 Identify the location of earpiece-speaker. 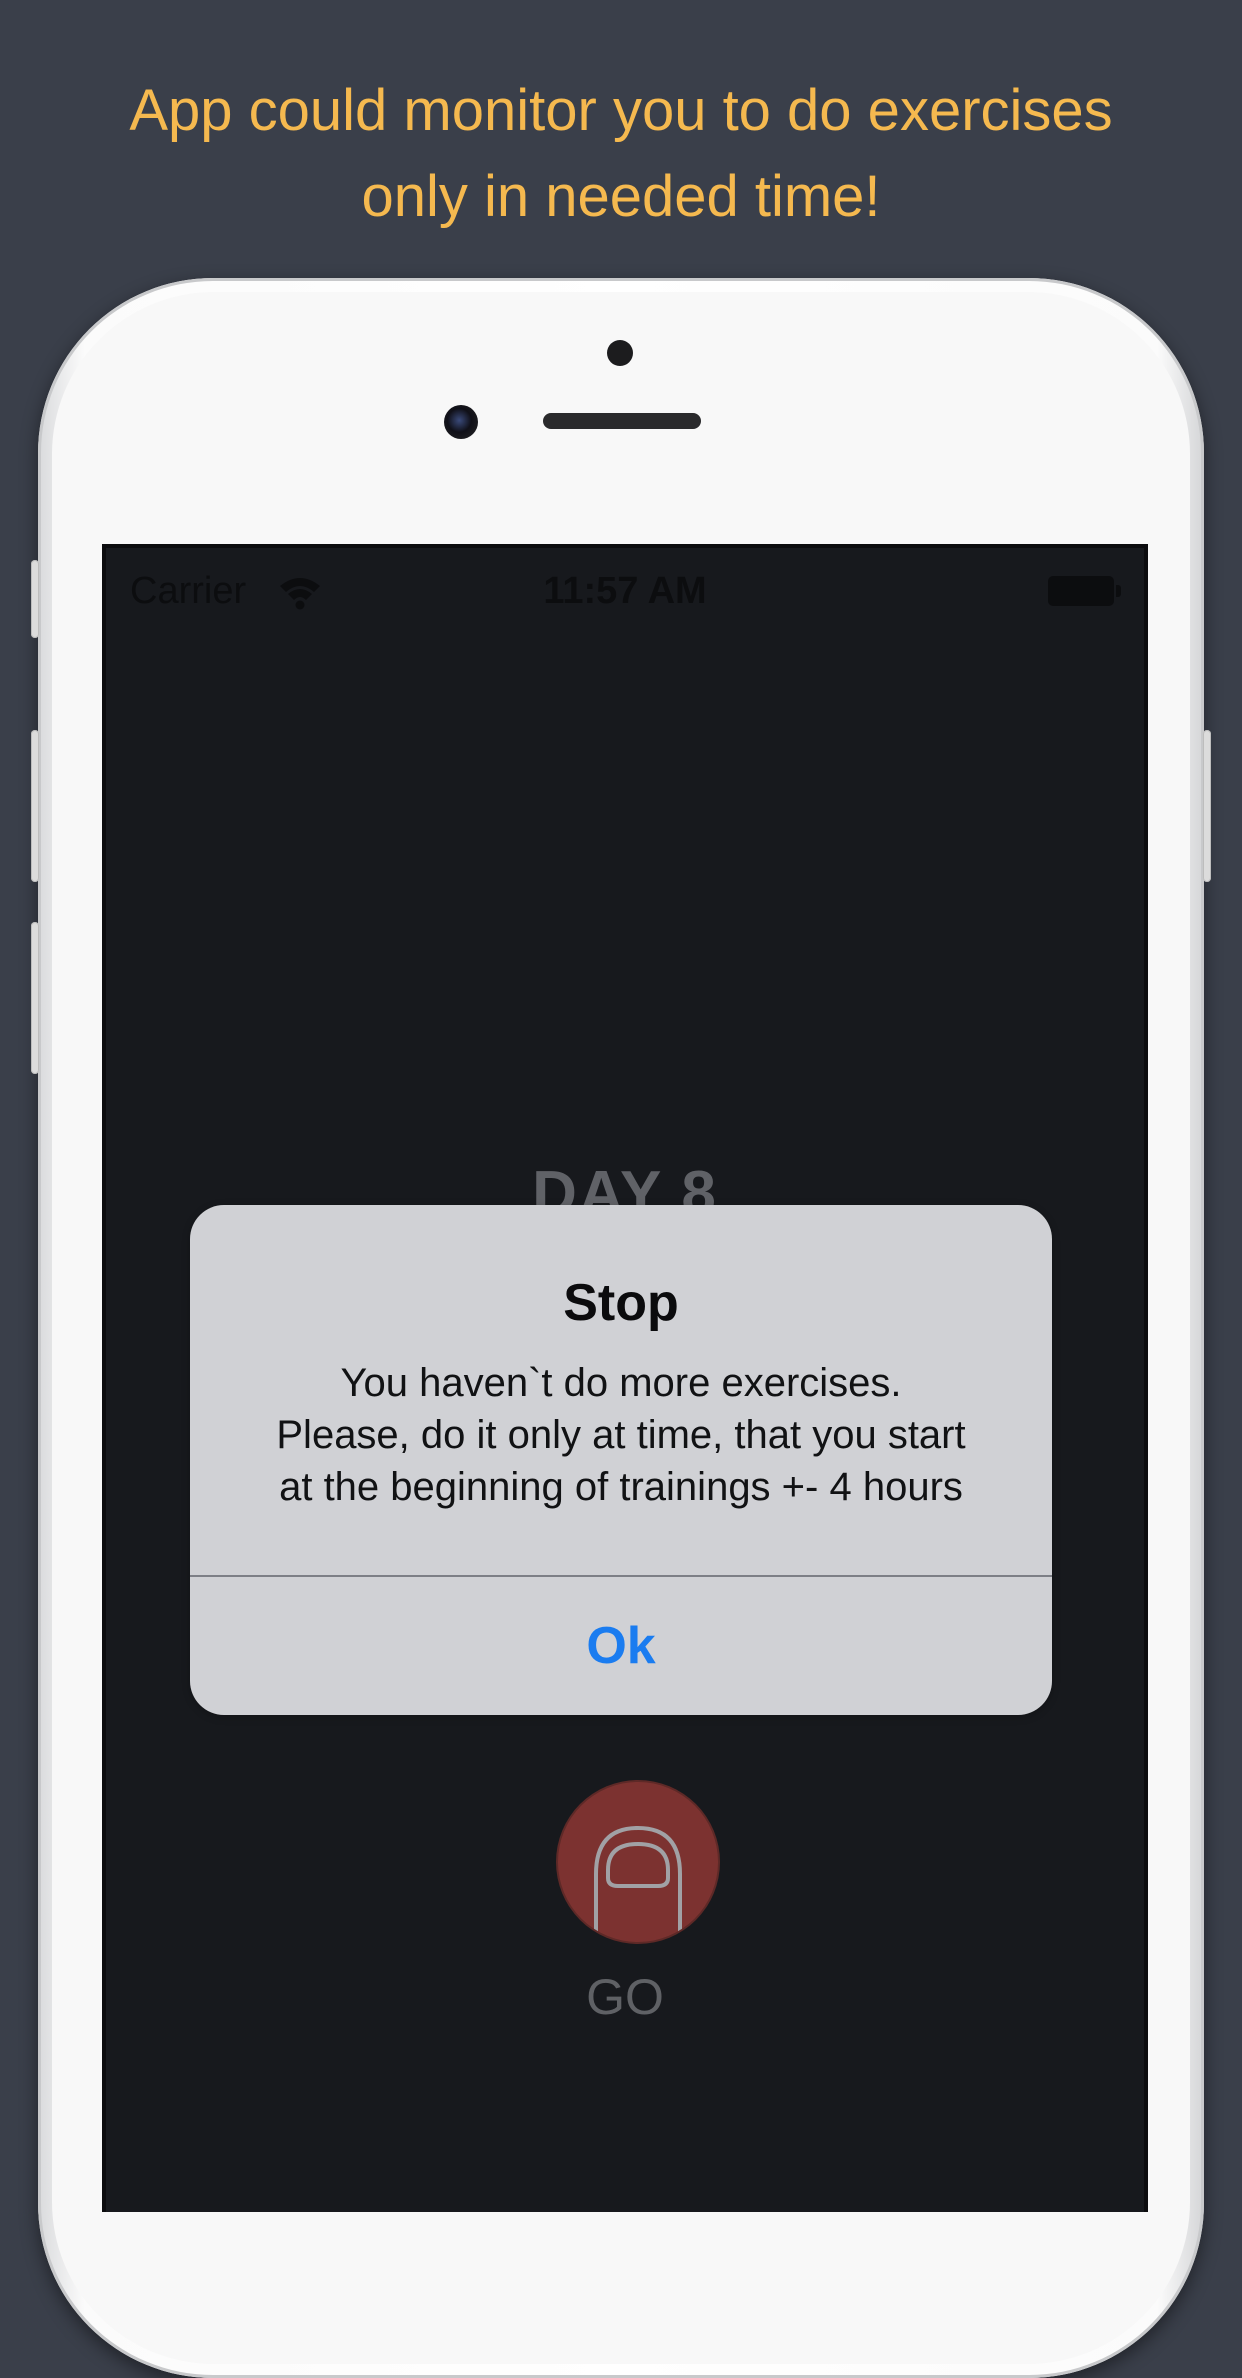
(622, 421).